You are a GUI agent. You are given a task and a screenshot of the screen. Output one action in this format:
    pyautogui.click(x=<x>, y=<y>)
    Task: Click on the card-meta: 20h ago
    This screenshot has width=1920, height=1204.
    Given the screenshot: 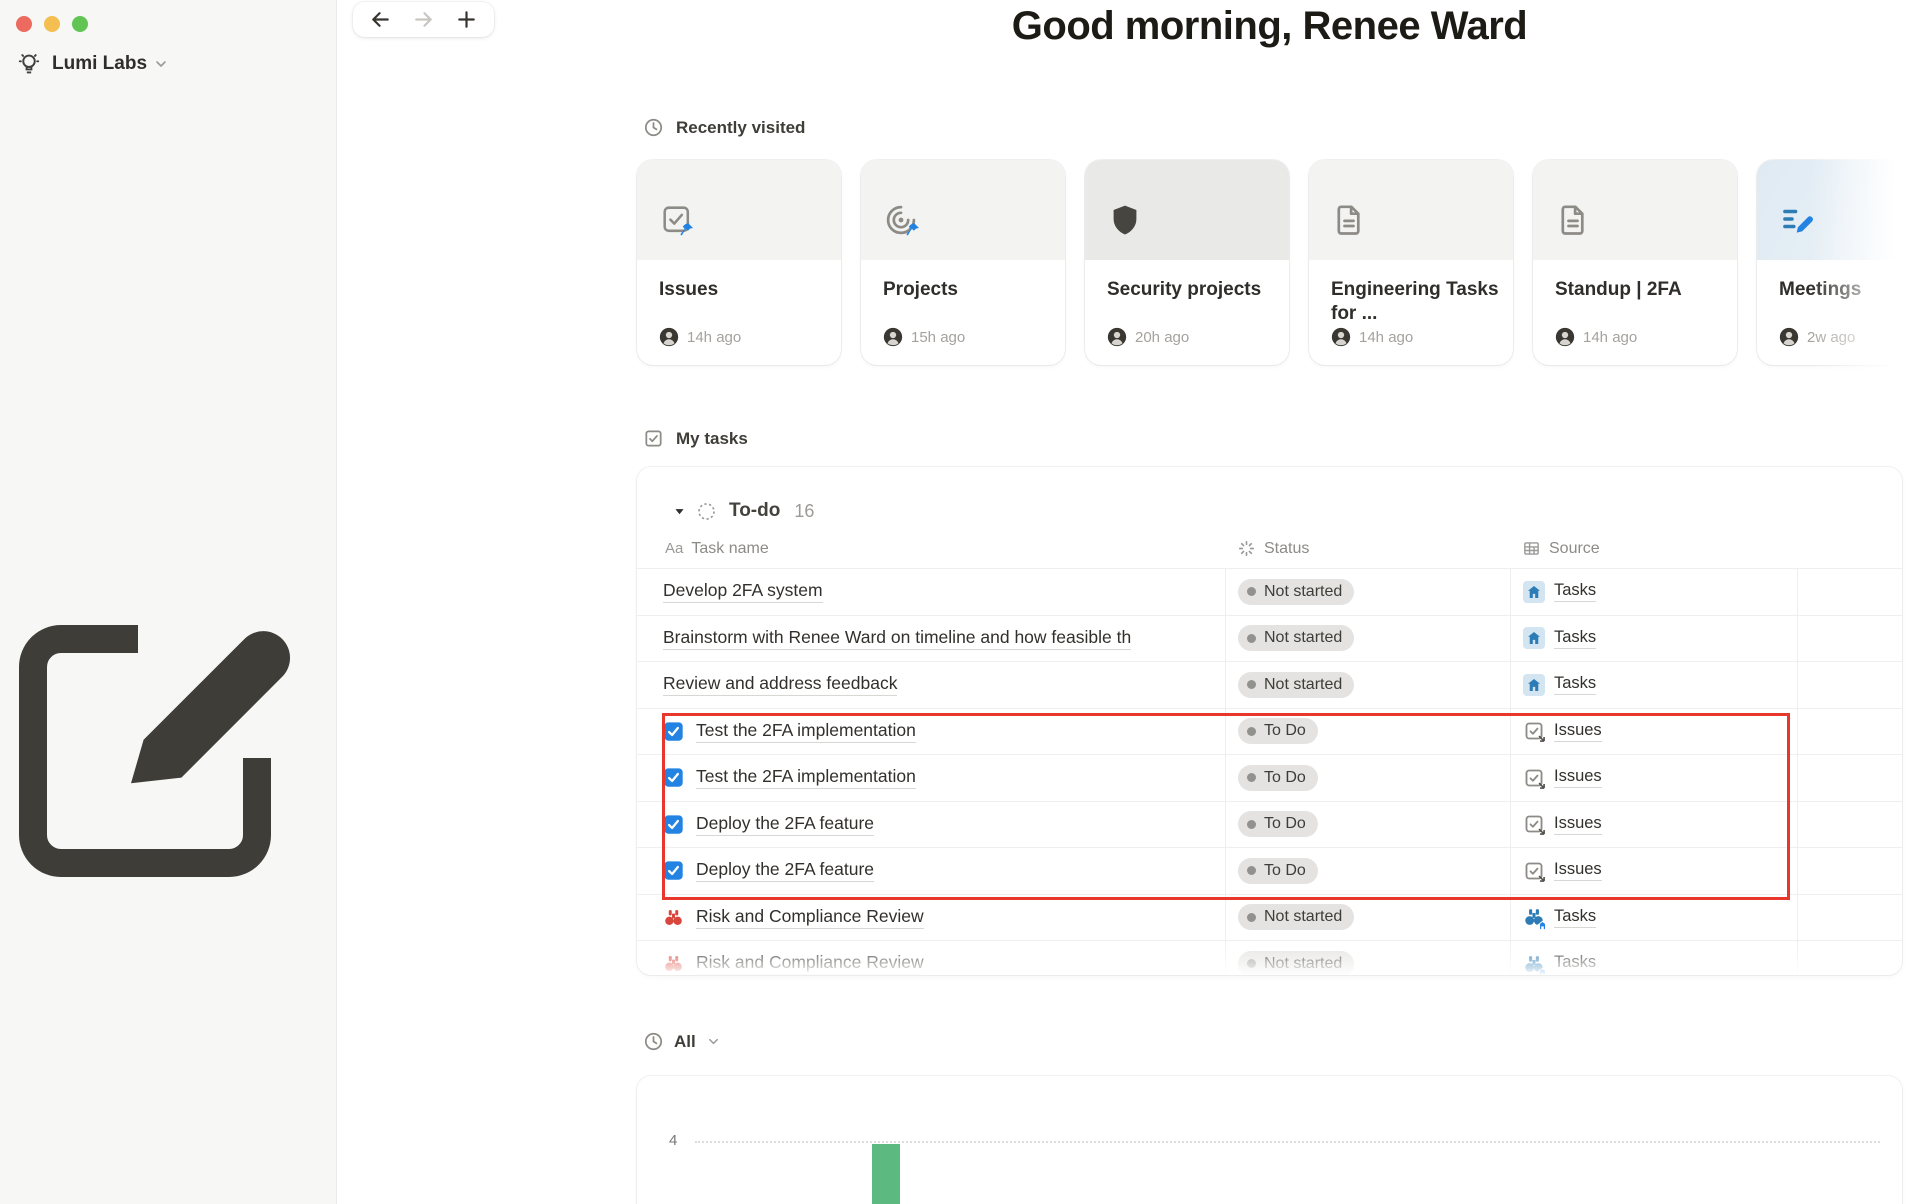 What is the action you would take?
    pyautogui.click(x=1148, y=337)
    